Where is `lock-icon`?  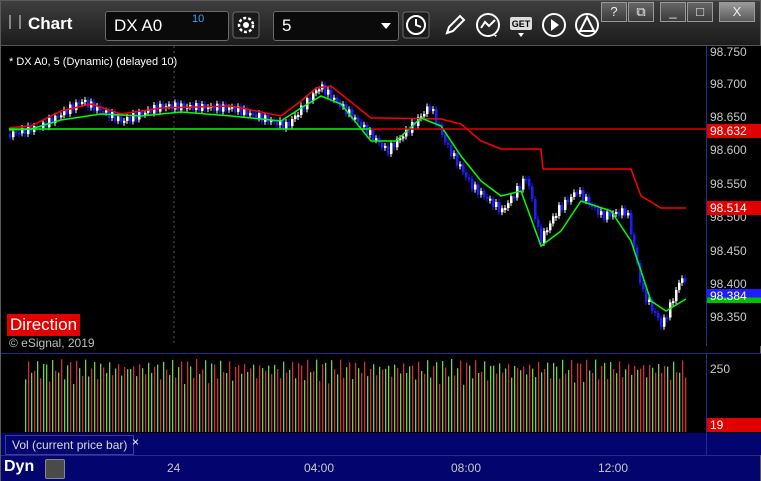
lock-icon is located at coordinates (55, 469).